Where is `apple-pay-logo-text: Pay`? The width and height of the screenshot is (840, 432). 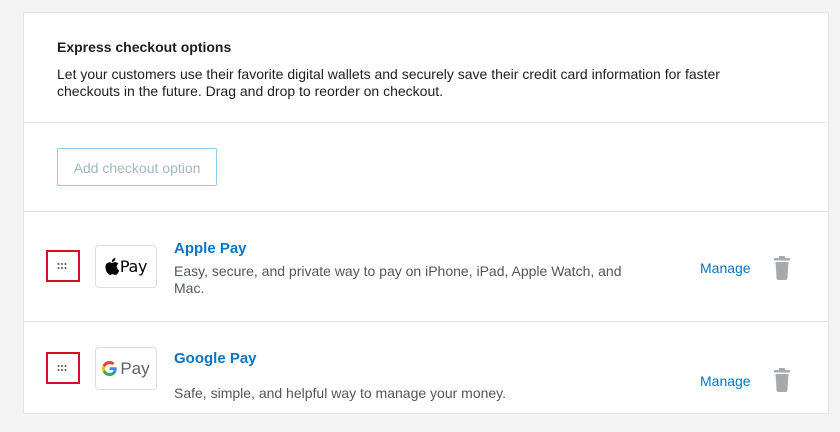
apple-pay-logo-text: Pay is located at coordinates (133, 266).